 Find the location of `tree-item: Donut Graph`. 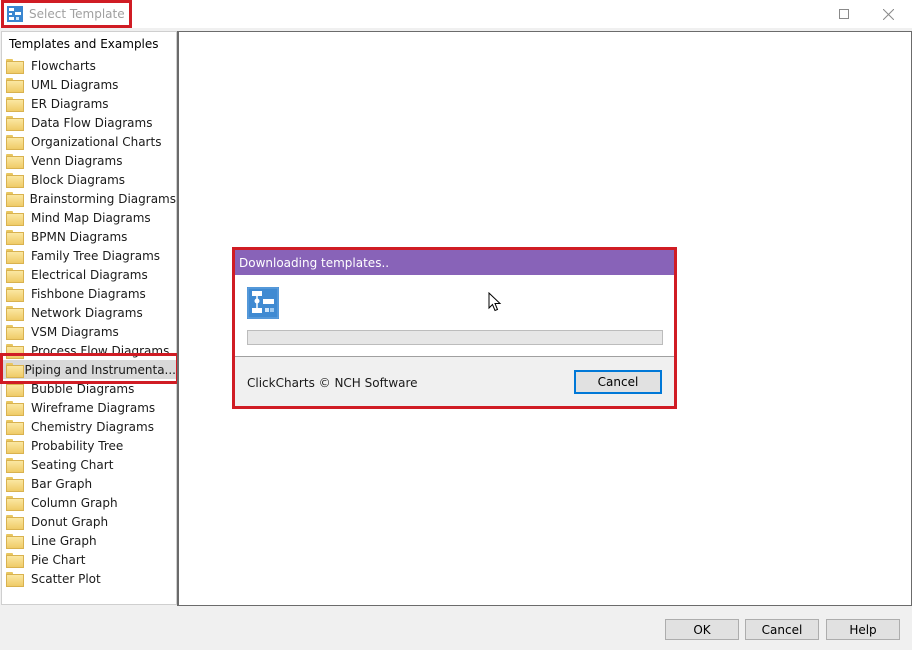

tree-item: Donut Graph is located at coordinates (89, 521).